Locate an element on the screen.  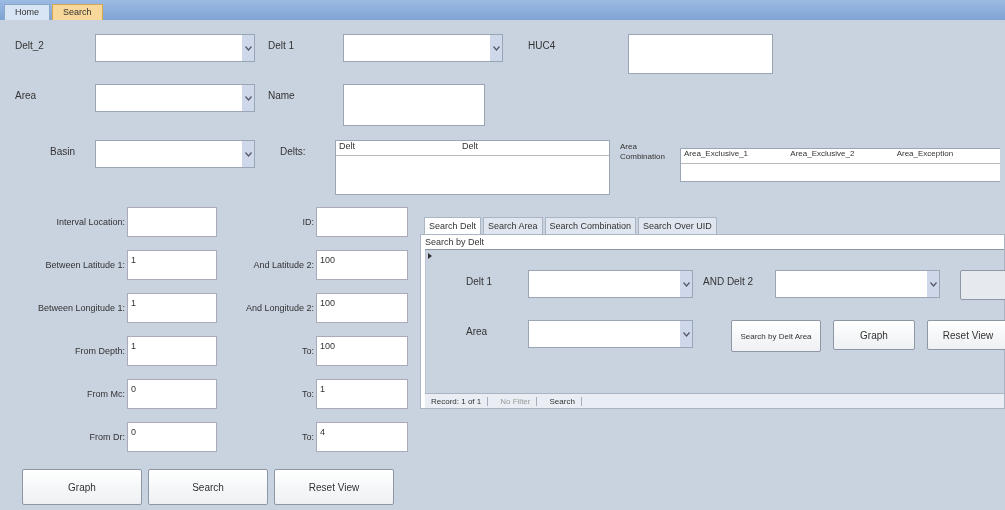
form-button: Search is located at coordinates (208, 487).